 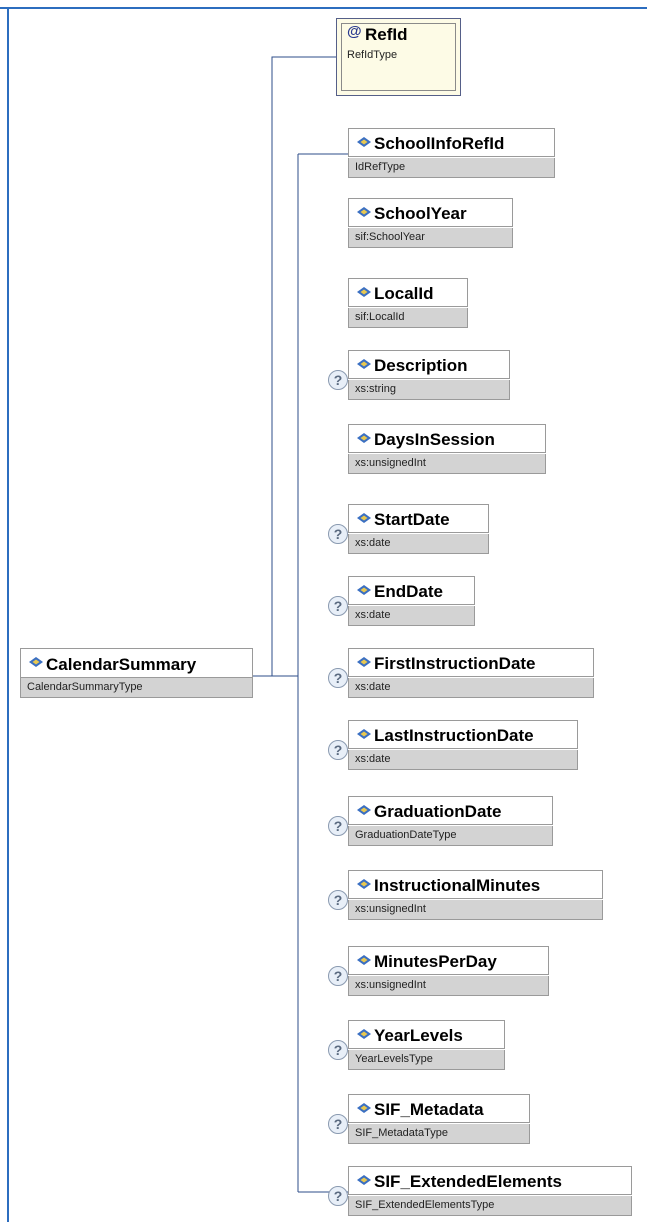 What do you see at coordinates (386, 34) in the screenshot?
I see `attribute-name: RefId` at bounding box center [386, 34].